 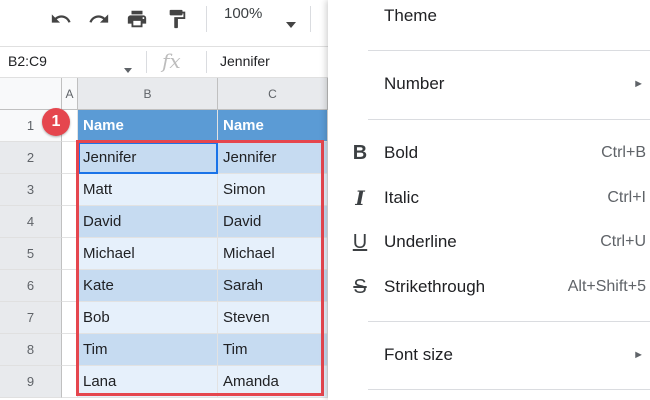 What do you see at coordinates (148, 382) in the screenshot?
I see `cell: Lana` at bounding box center [148, 382].